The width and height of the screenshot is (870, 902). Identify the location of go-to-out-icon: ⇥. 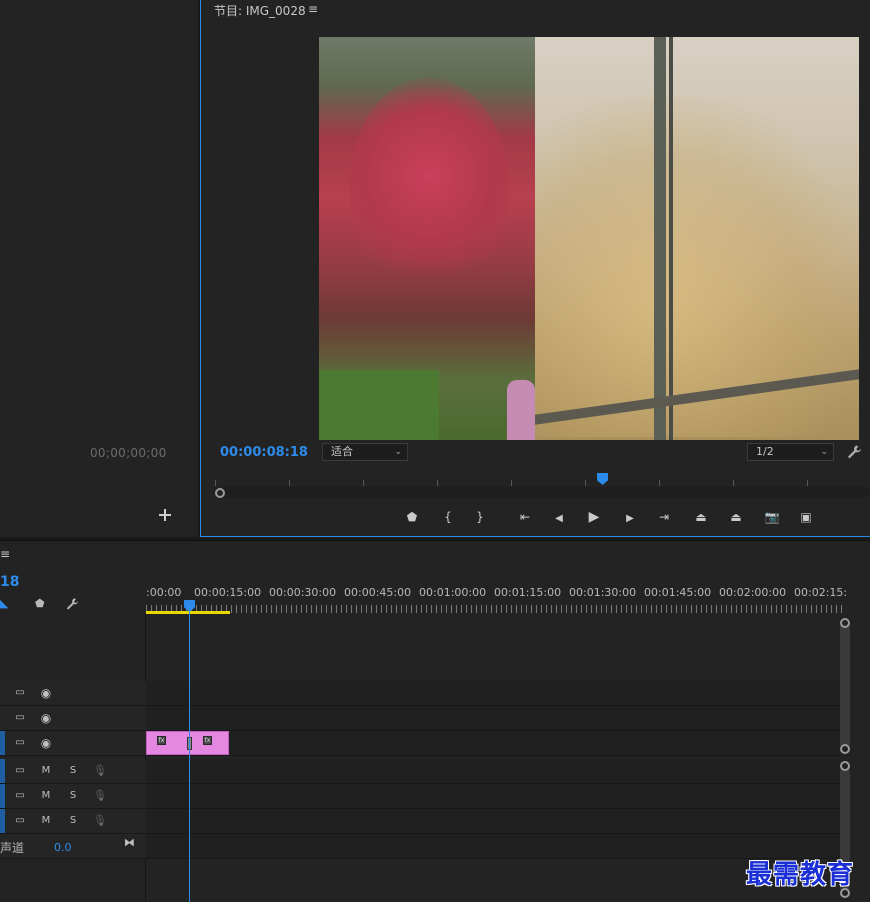
(664, 517).